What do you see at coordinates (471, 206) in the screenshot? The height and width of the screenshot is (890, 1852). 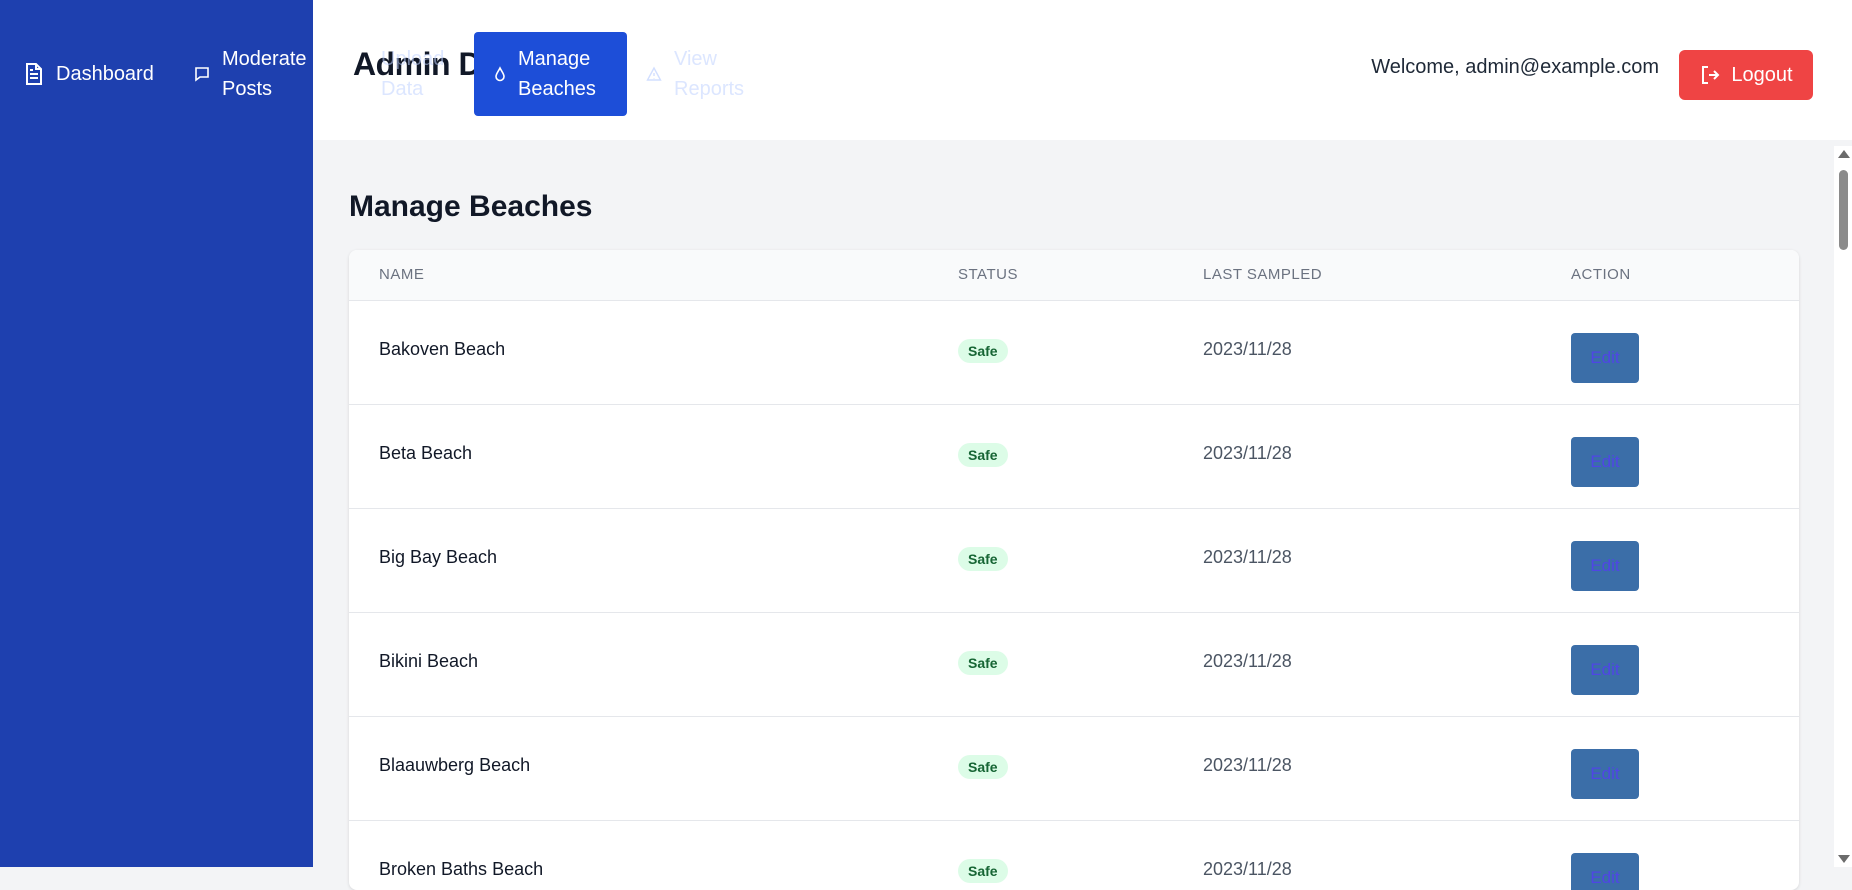 I see `page-title: Manage Beaches` at bounding box center [471, 206].